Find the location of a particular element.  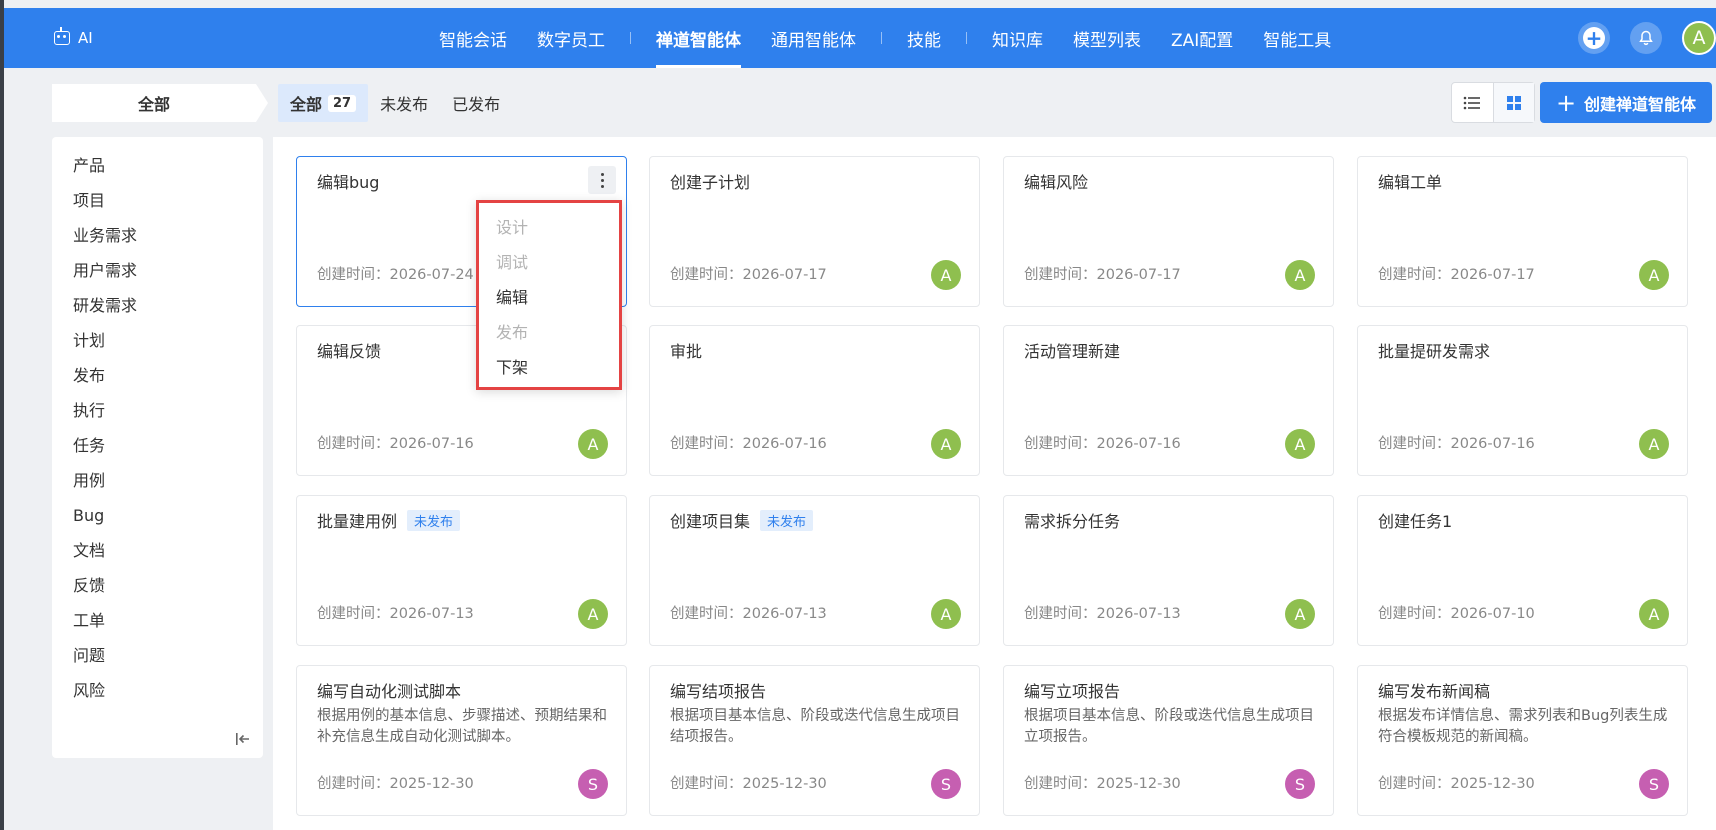

ai-brand: AI is located at coordinates (73, 38).